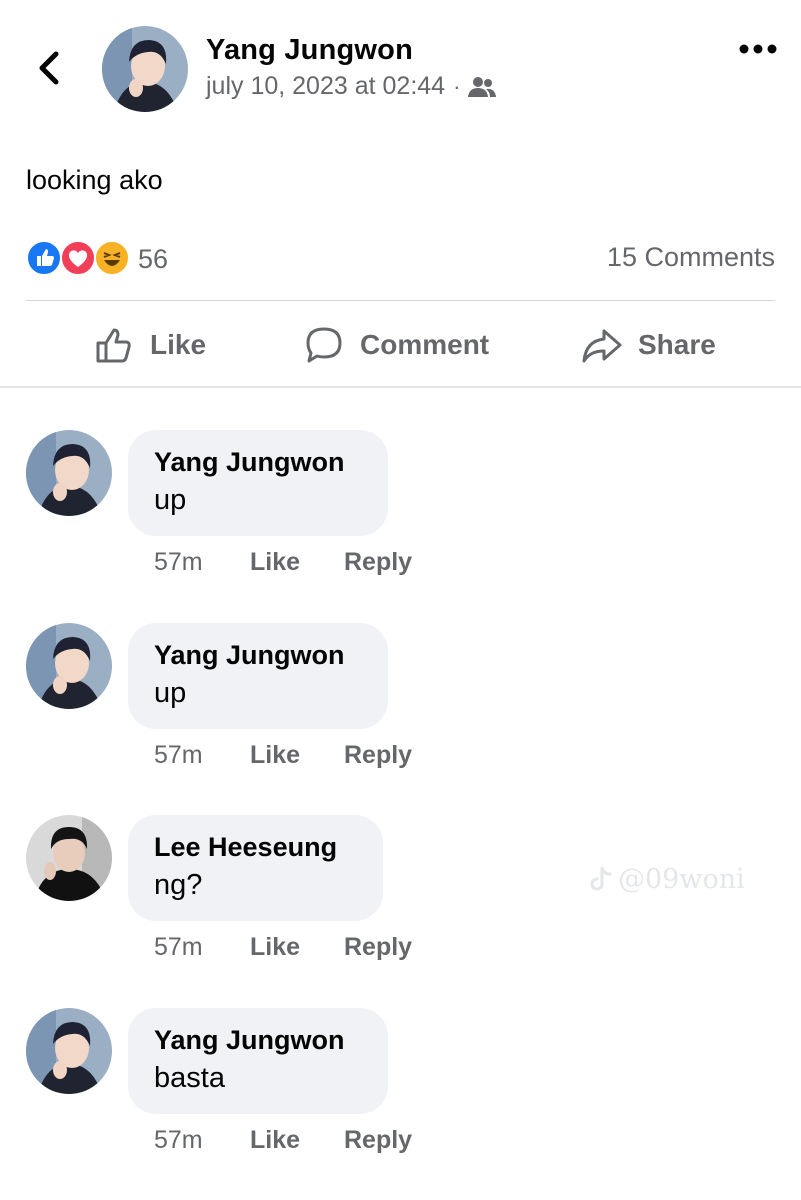  I want to click on love-reaction-icon, so click(78, 258).